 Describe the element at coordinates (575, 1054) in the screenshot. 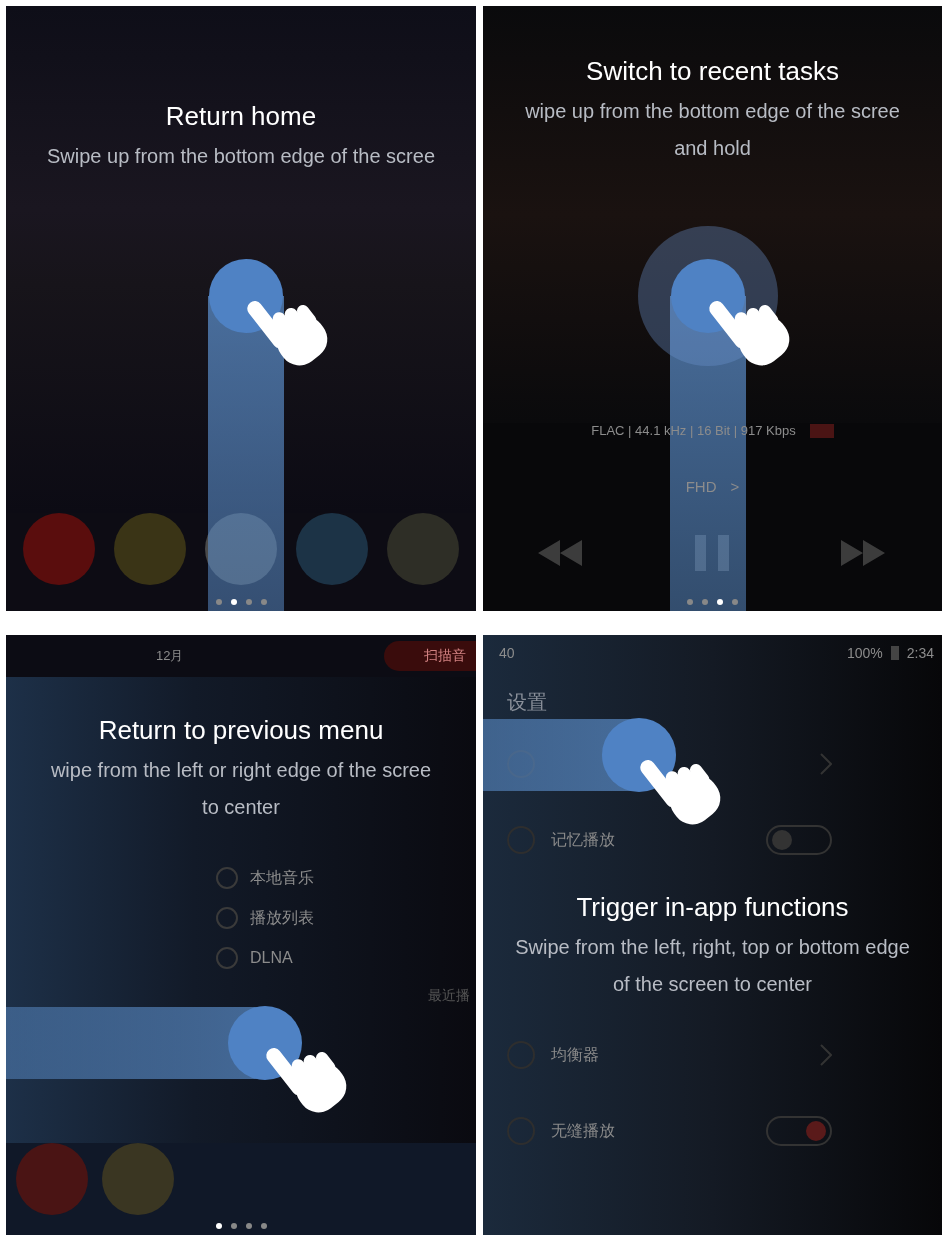

I see `setting-label: 均衡器` at that location.